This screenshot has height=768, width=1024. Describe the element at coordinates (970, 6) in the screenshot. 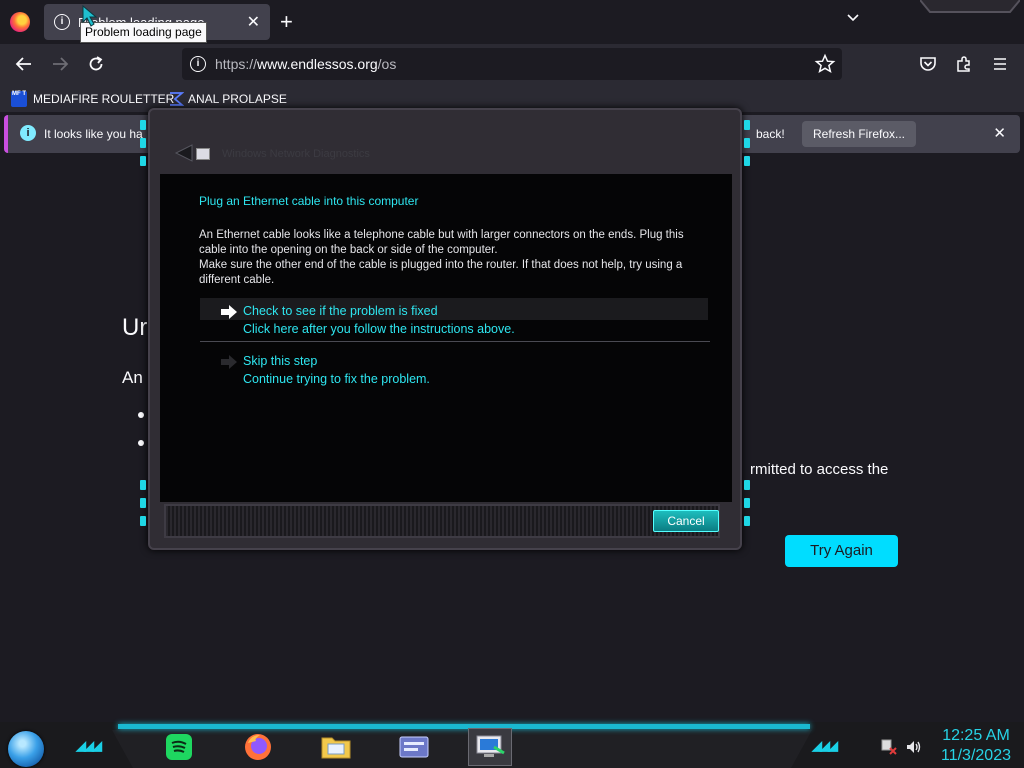

I see `window-decoration` at that location.